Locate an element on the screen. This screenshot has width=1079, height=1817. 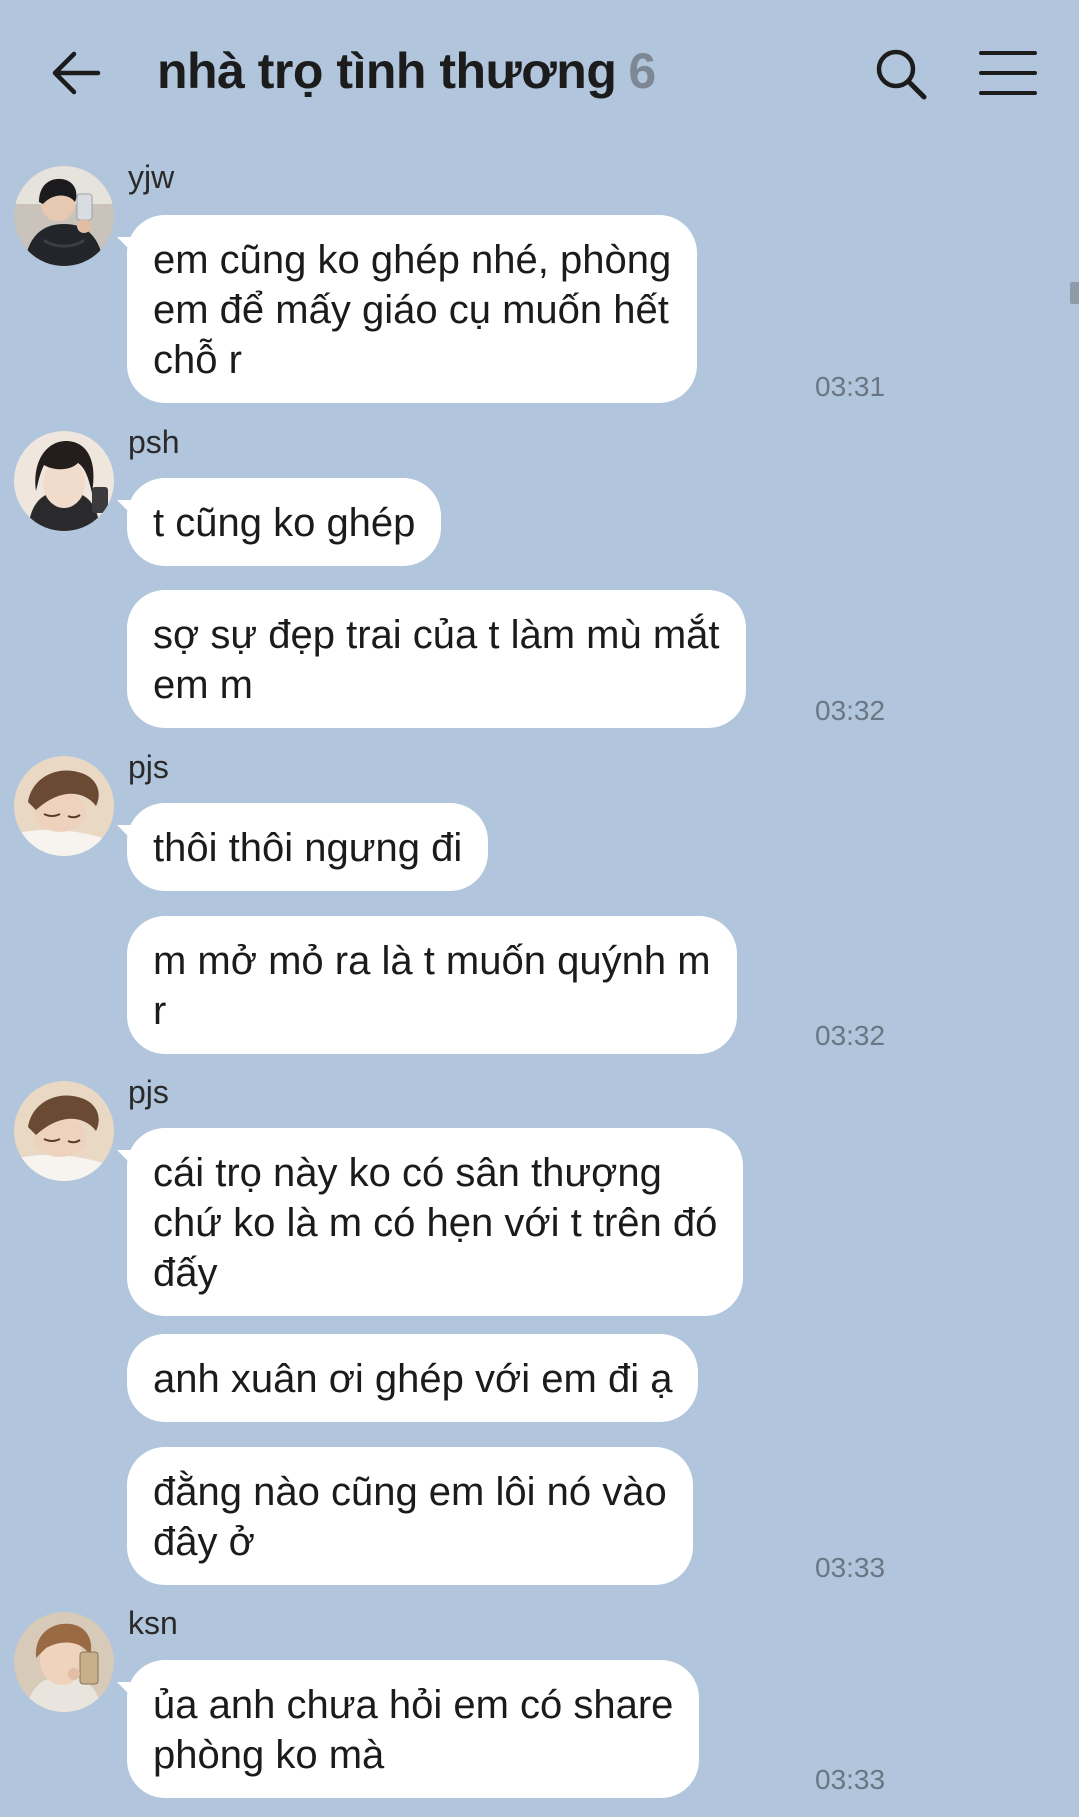
message-bubble: anh xuân ơi ghép với em đi ạ is located at coordinates (413, 1378).